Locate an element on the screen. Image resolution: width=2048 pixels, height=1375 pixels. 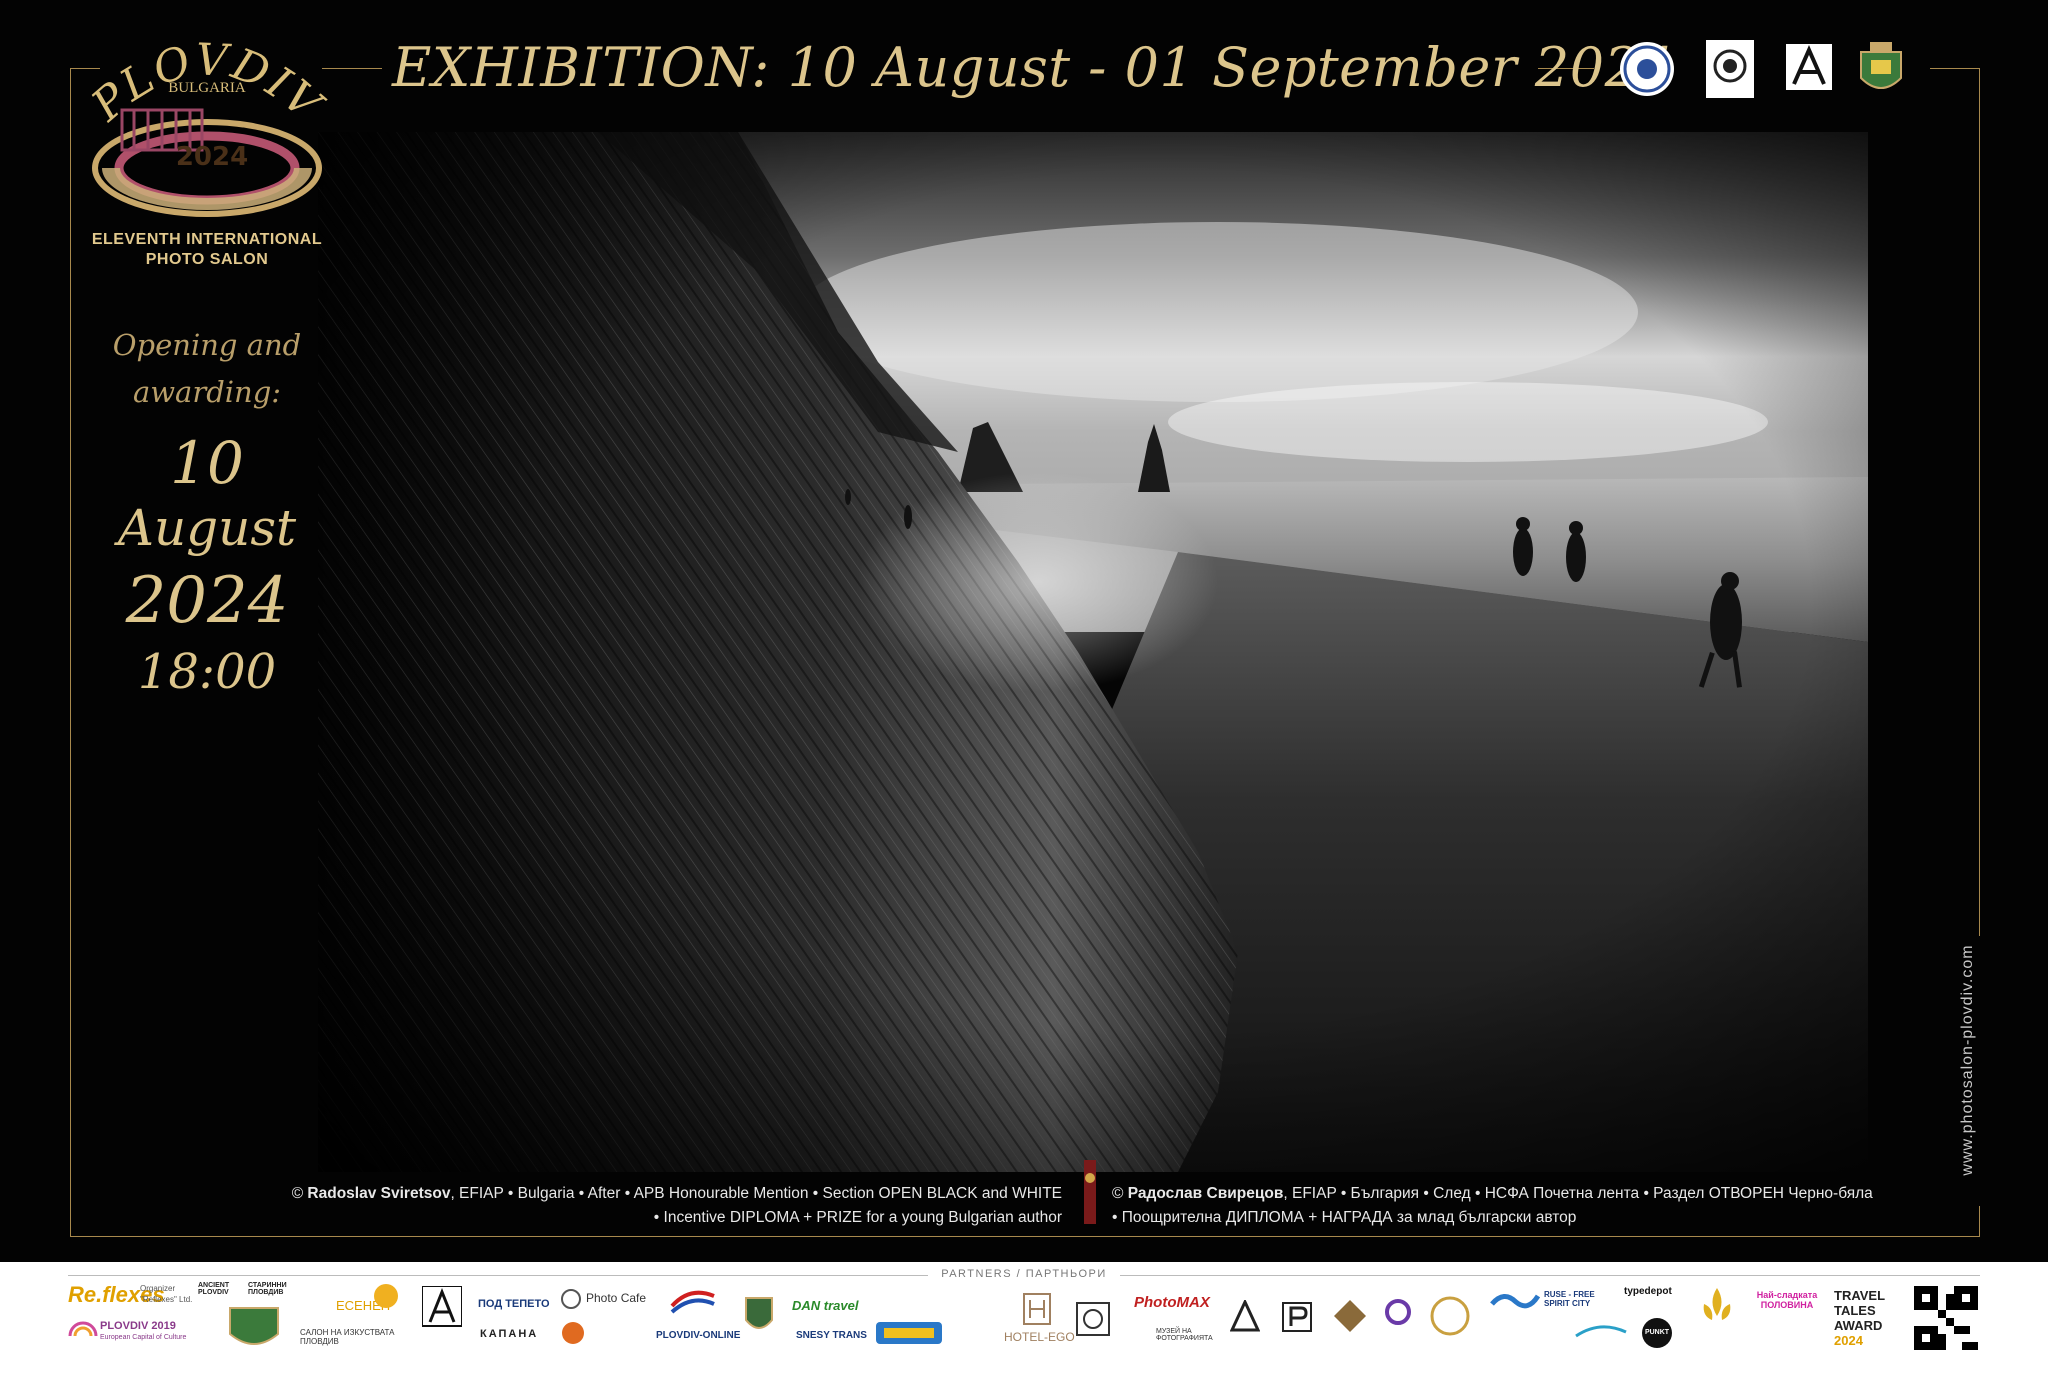
partner-ruse: RUSE - FREE SPIRIT CITY is located at coordinates (1569, 1299).